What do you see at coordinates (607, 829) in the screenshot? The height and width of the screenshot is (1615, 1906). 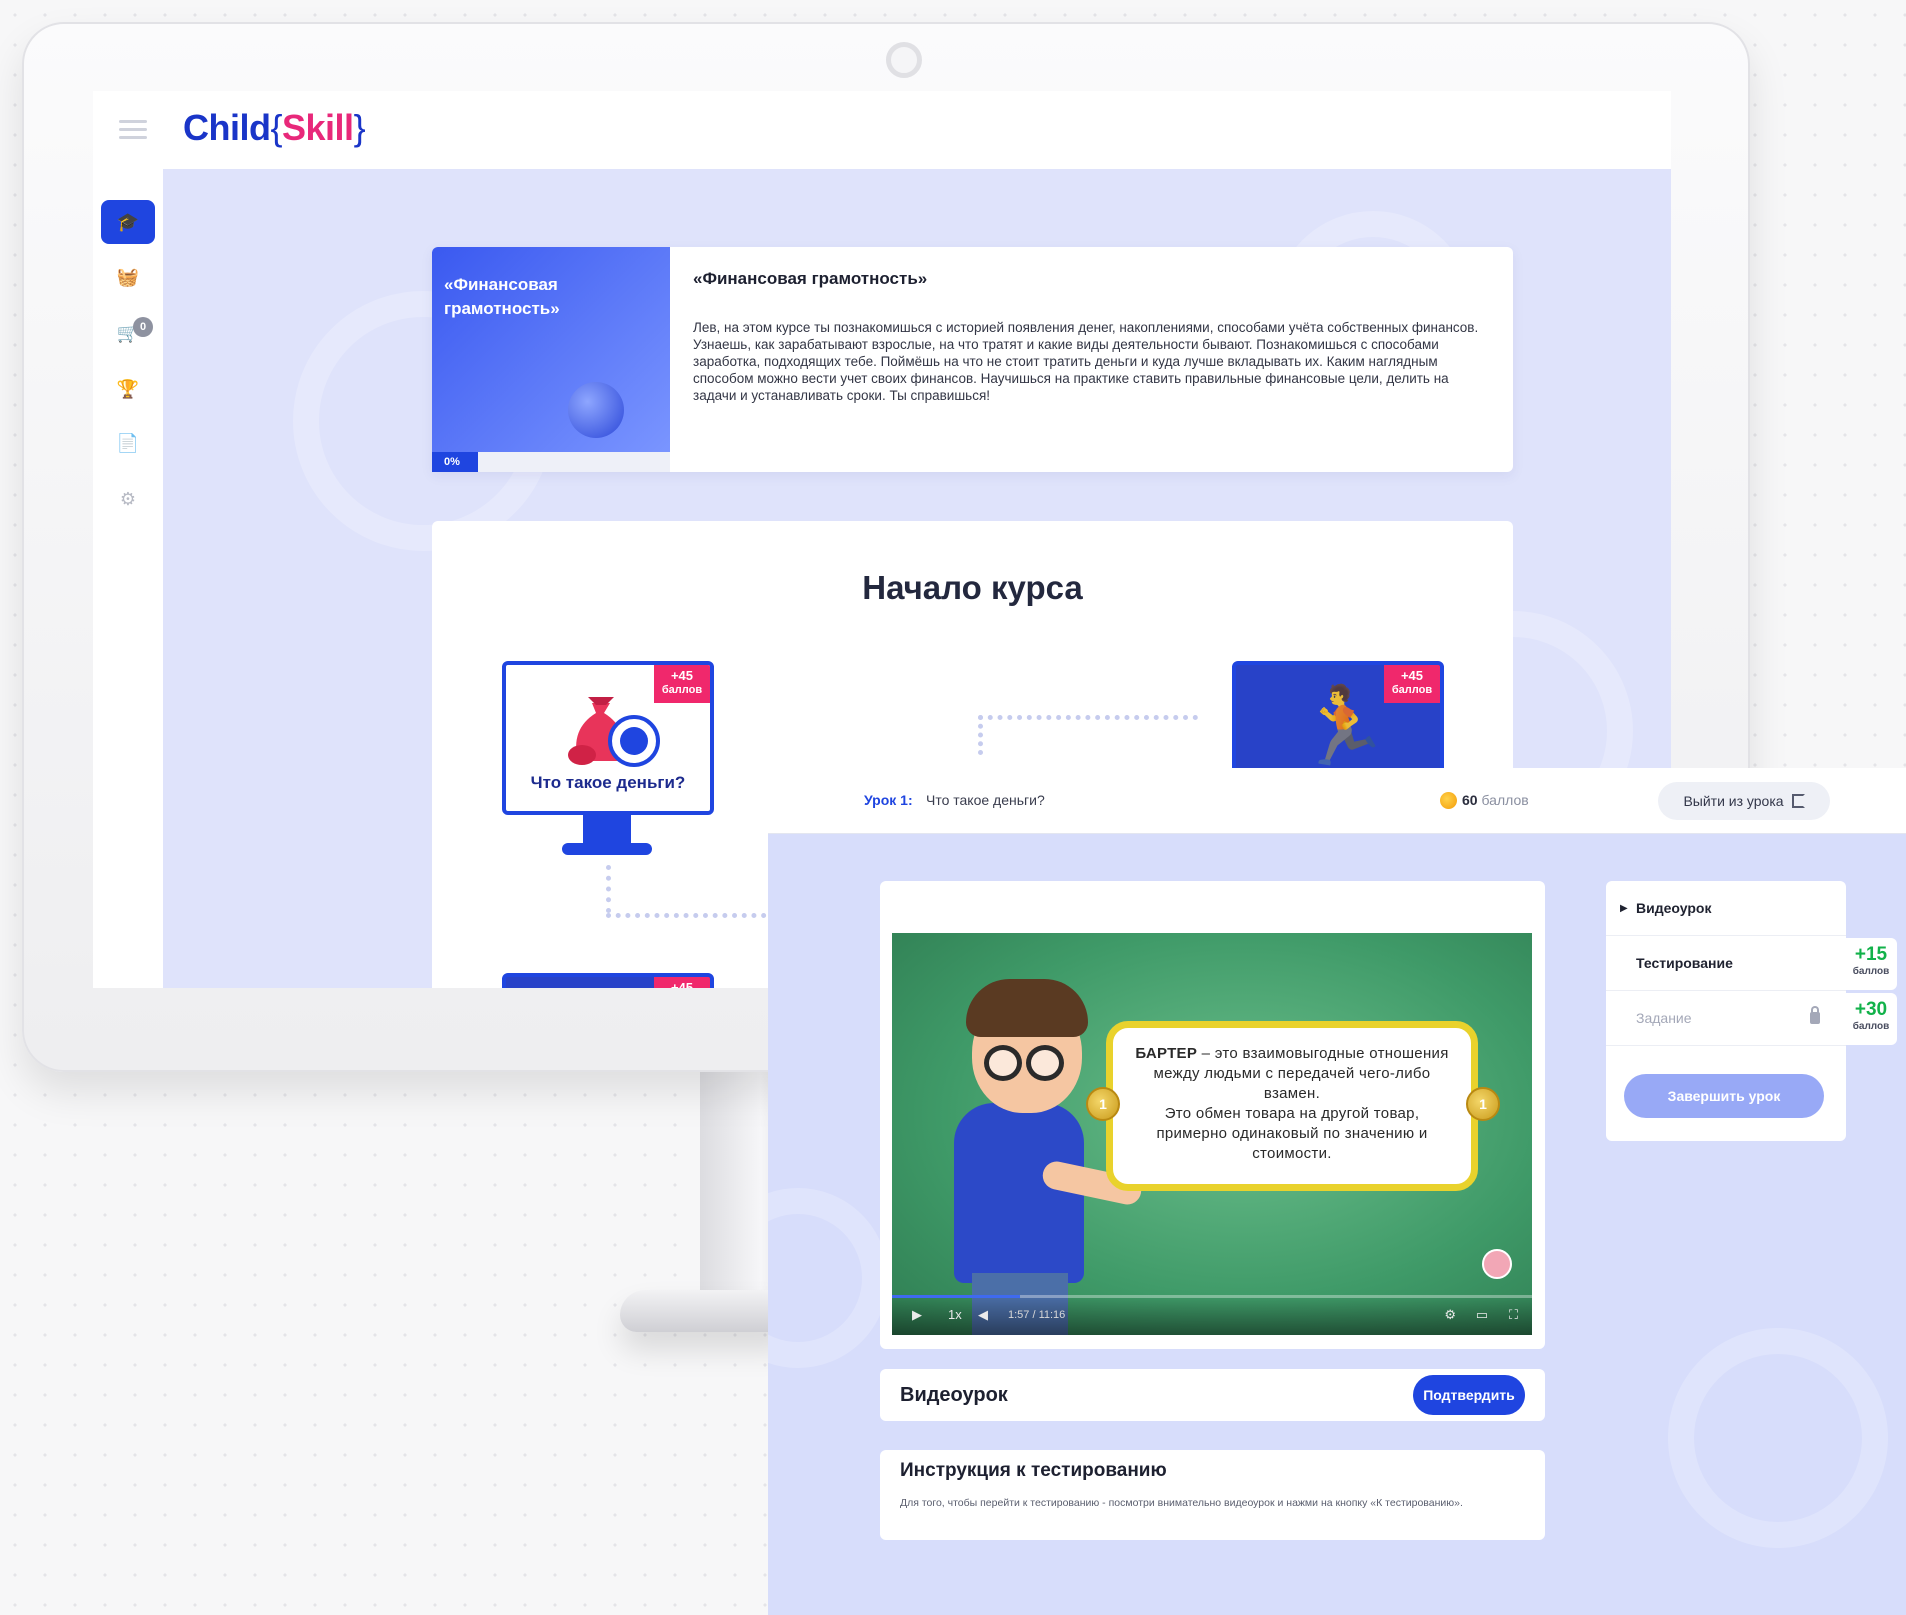 I see `monitor-neck` at bounding box center [607, 829].